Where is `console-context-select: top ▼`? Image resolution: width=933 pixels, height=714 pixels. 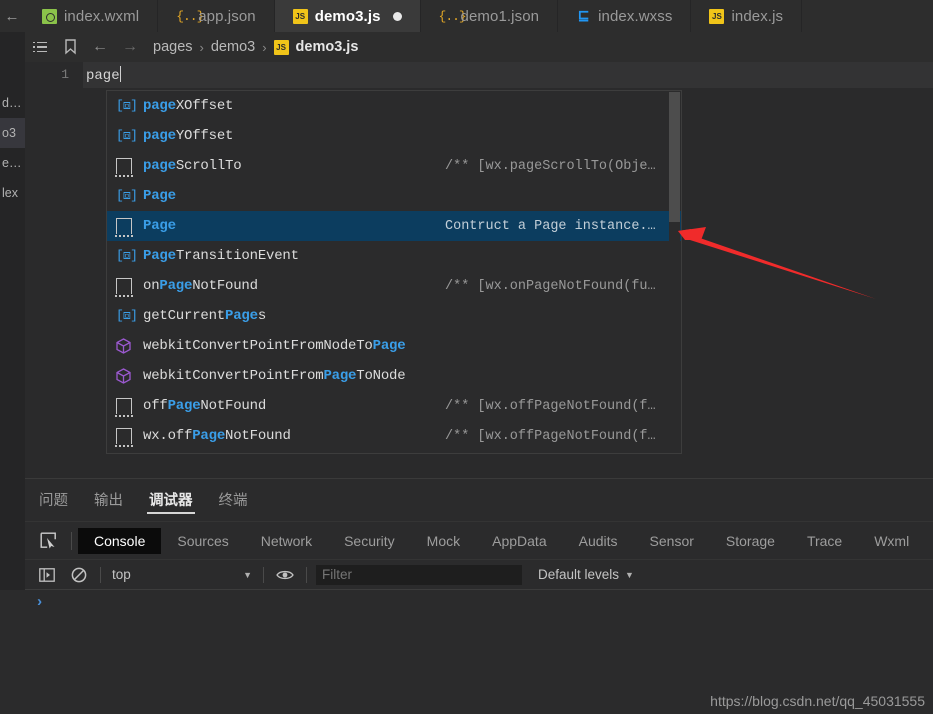
console-context-select: top ▼ is located at coordinates (182, 575).